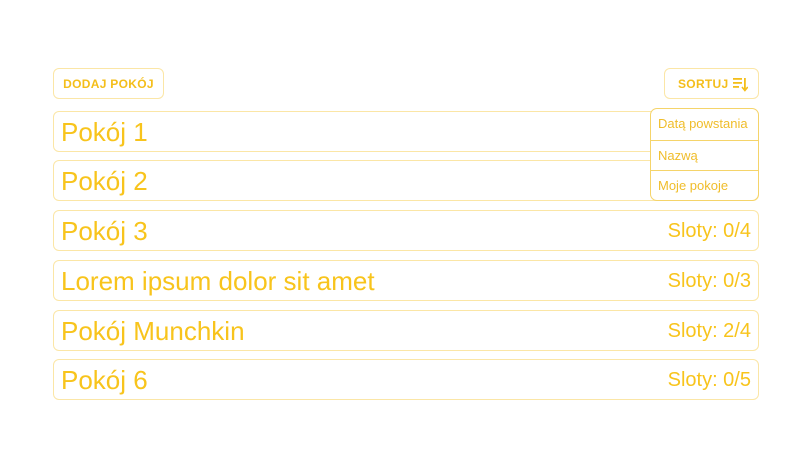 Image resolution: width=810 pixels, height=475 pixels. Describe the element at coordinates (704, 124) in the screenshot. I see `sort-option-created: Datą powstania` at that location.